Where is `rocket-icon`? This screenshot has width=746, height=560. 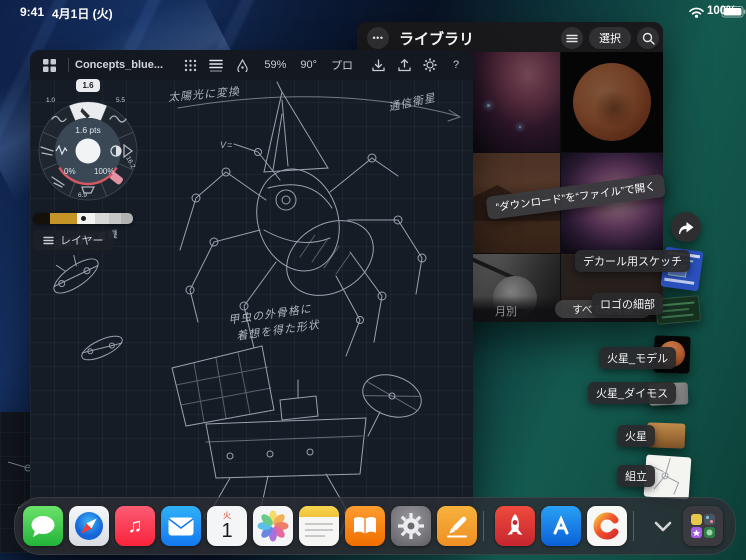 rocket-icon is located at coordinates (515, 526).